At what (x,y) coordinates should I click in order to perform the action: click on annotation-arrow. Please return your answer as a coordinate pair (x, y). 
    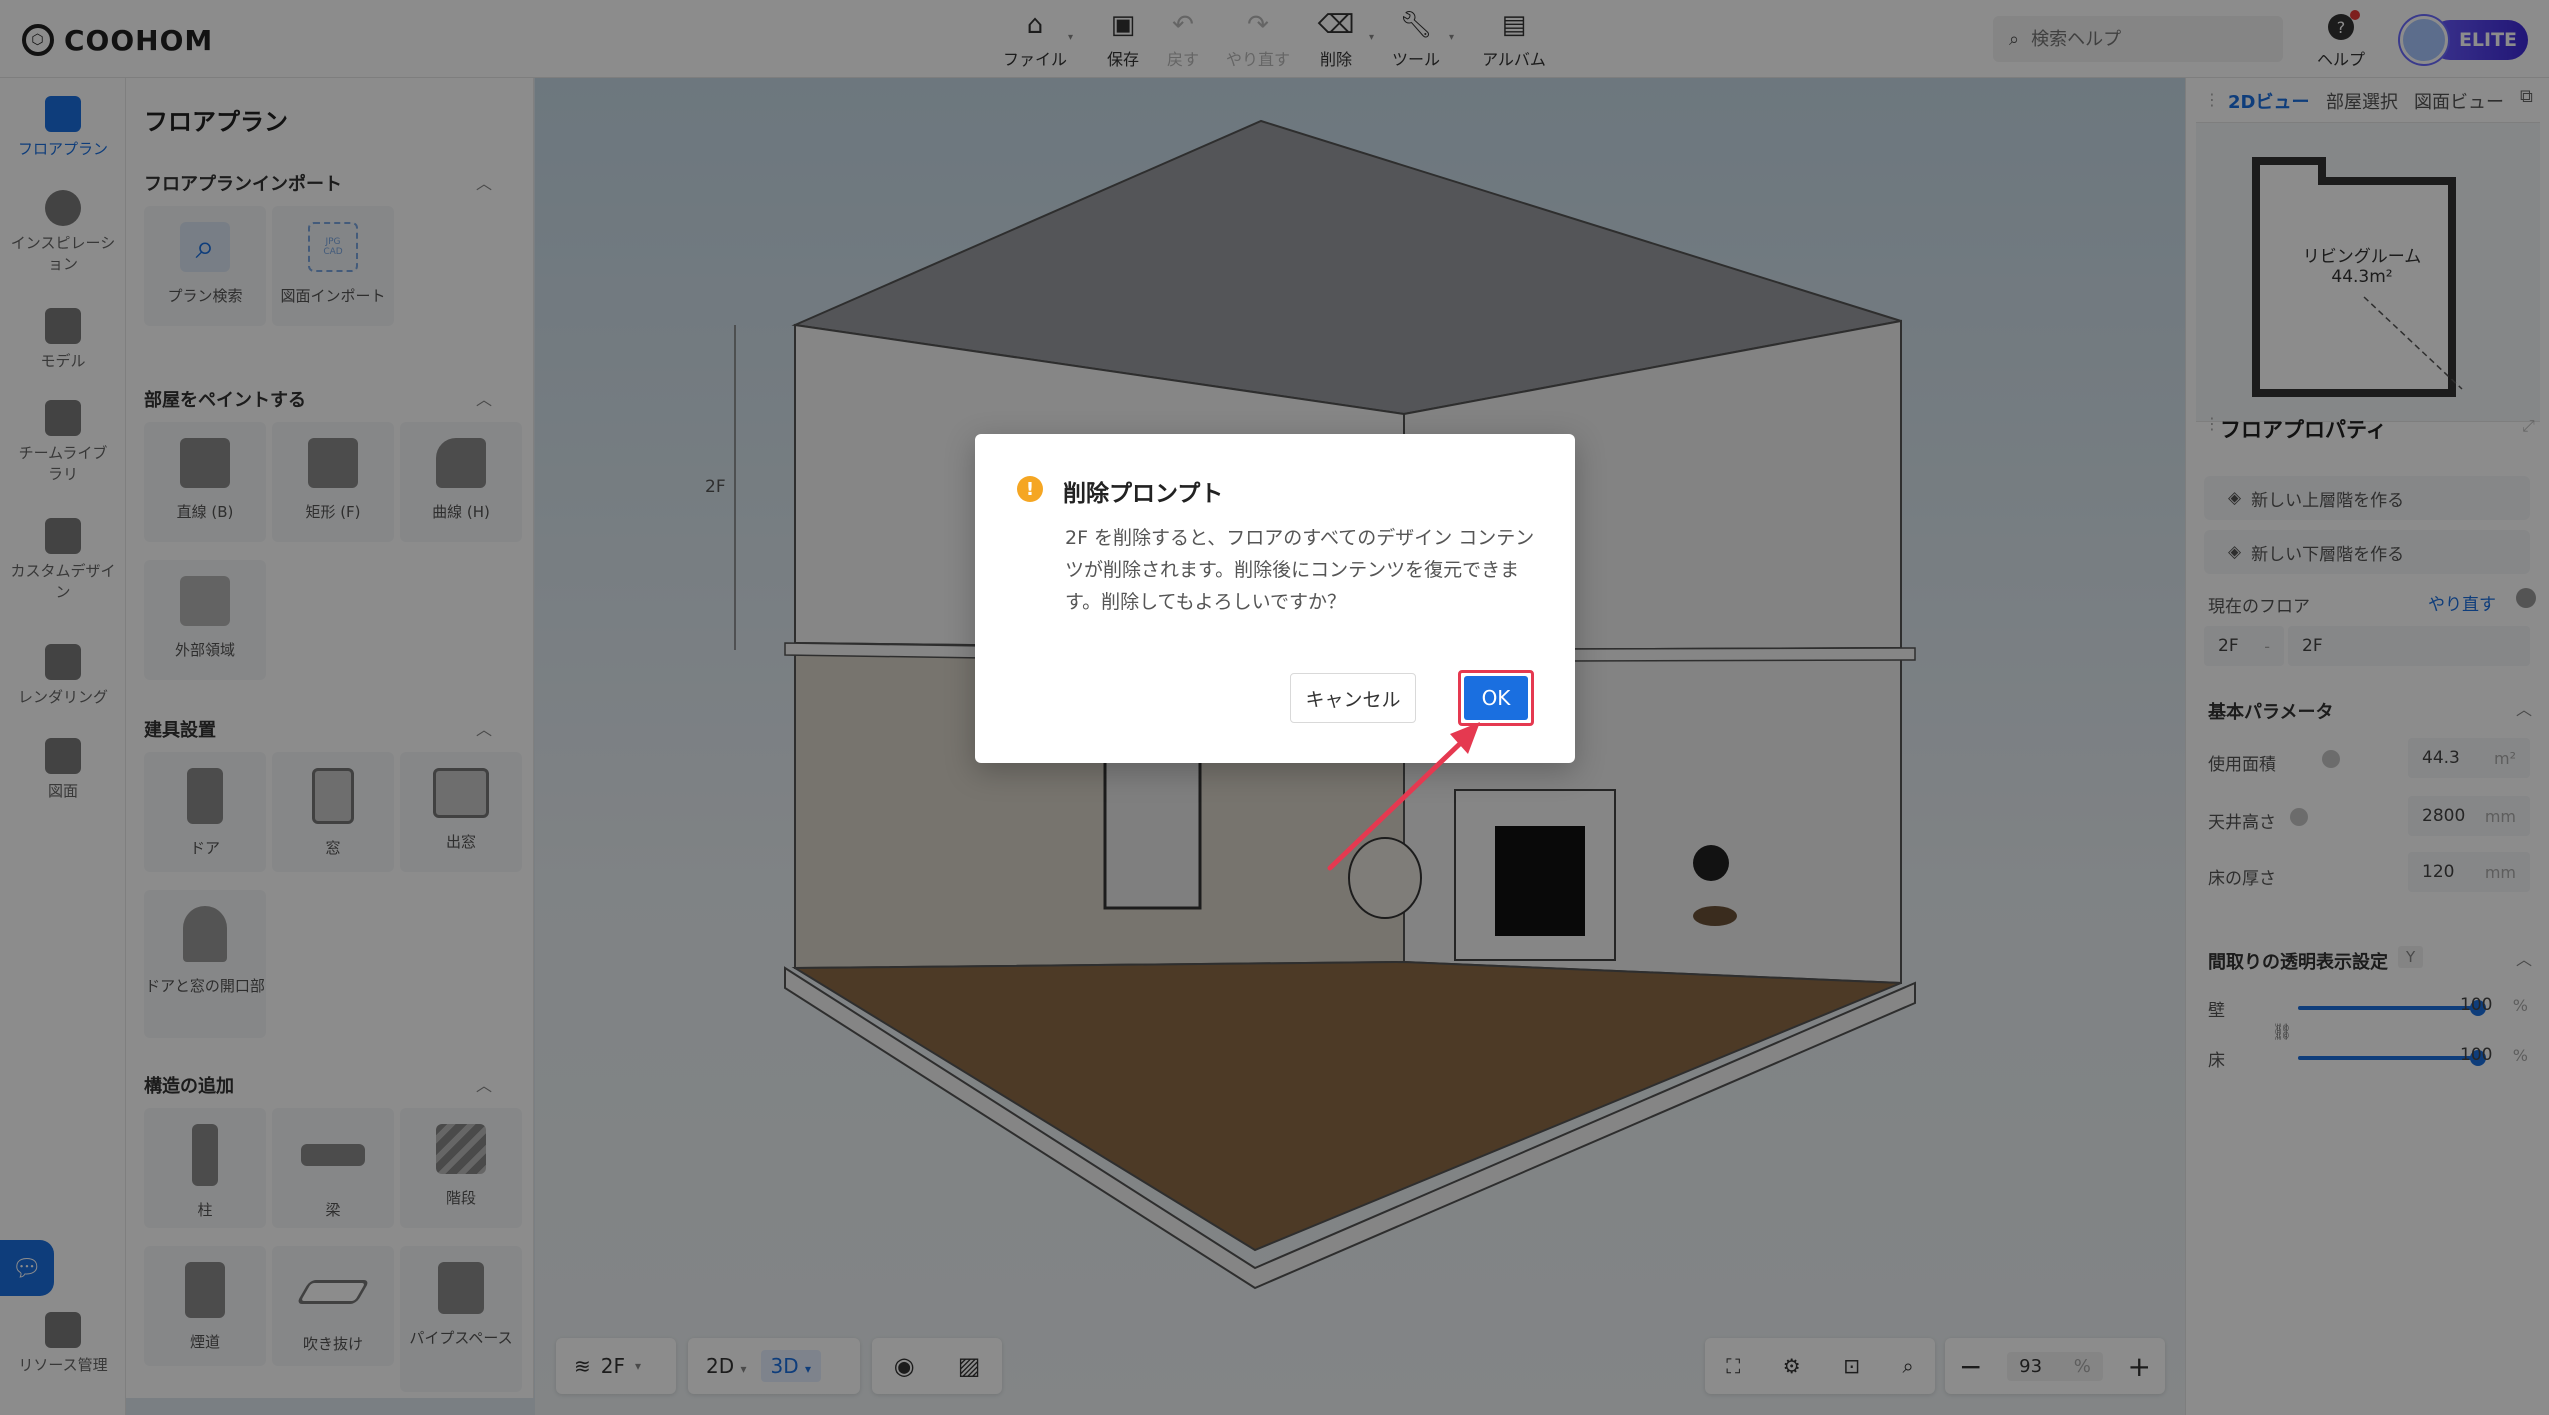
    Looking at the image, I should click on (1403, 796).